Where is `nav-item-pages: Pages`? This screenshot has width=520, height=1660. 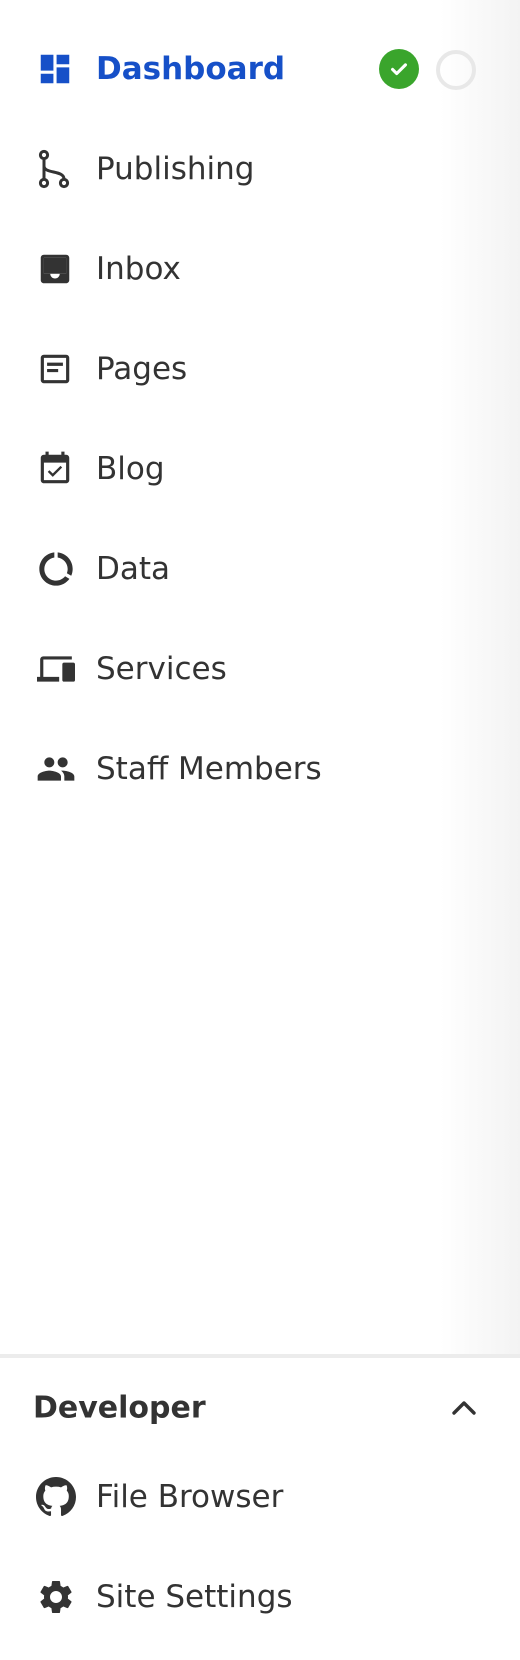 nav-item-pages: Pages is located at coordinates (250, 369).